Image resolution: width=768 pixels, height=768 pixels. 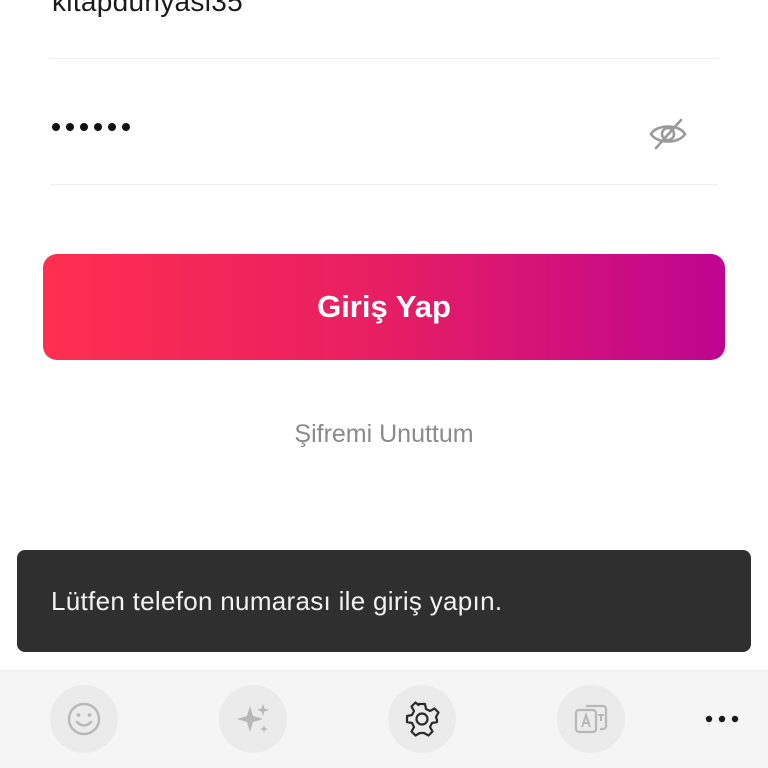 What do you see at coordinates (147, 8) in the screenshot?
I see `username-value: kitapdunyasi35` at bounding box center [147, 8].